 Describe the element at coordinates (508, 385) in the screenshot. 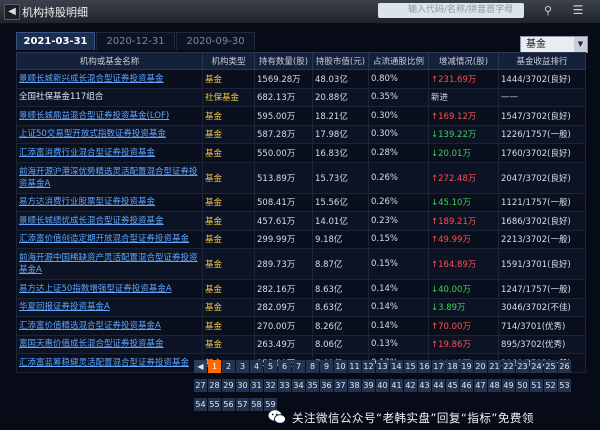

I see `page-button: 49` at that location.